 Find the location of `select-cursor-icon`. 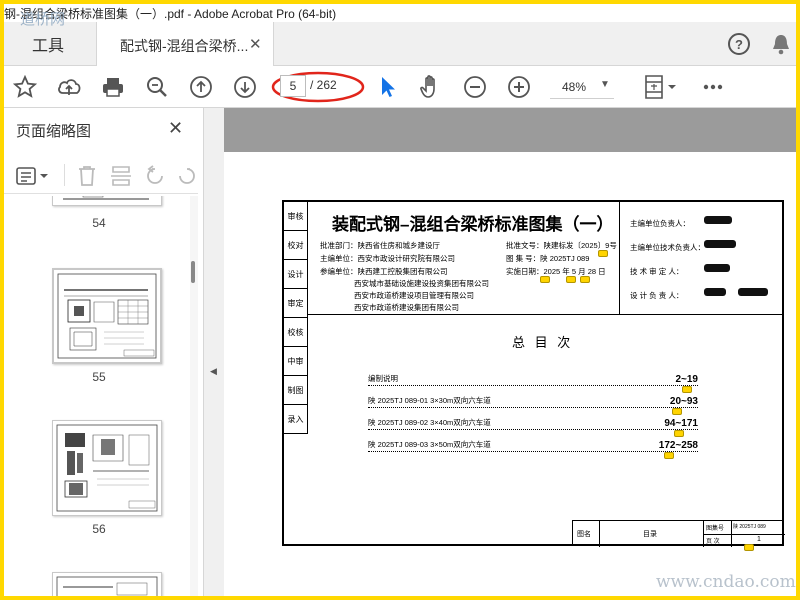

select-cursor-icon is located at coordinates (387, 87).